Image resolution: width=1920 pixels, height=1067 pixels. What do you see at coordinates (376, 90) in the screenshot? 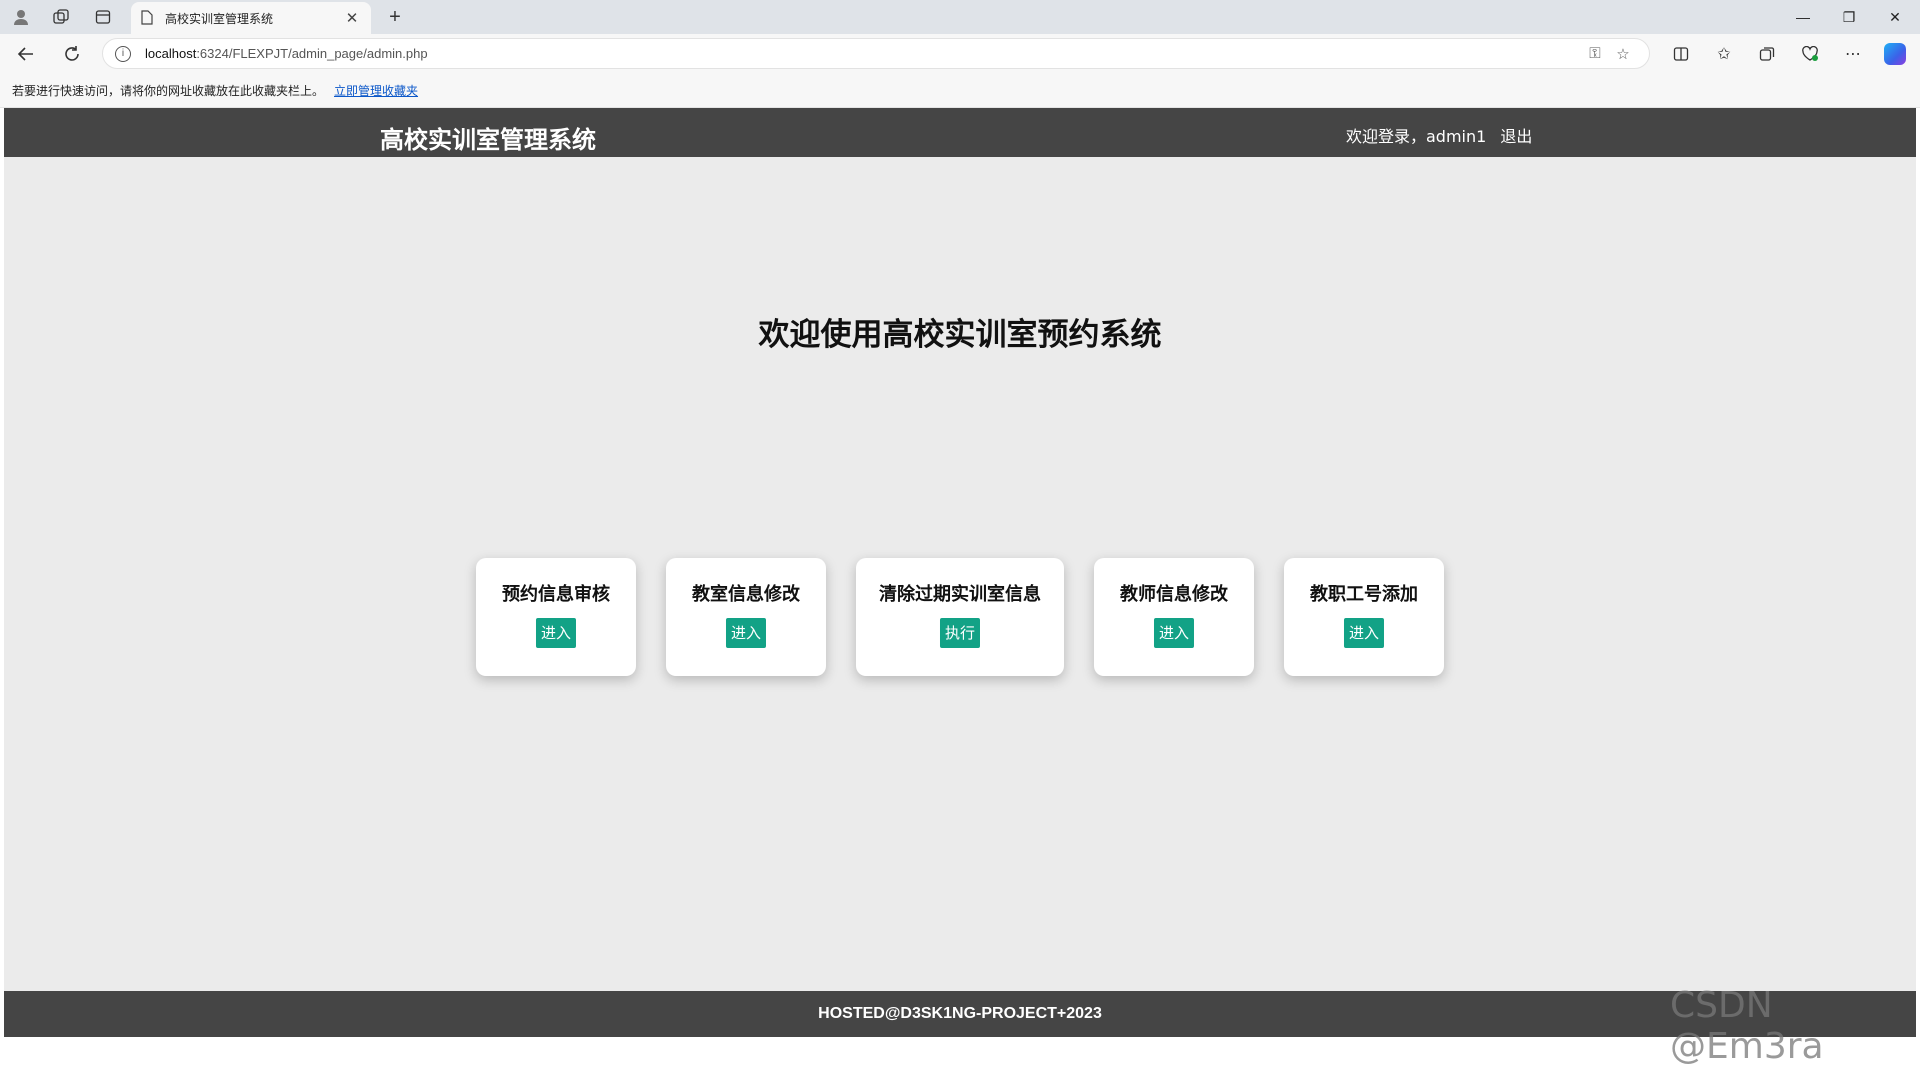
I see `manage-favorites-link: 立即管理收藏夹` at bounding box center [376, 90].